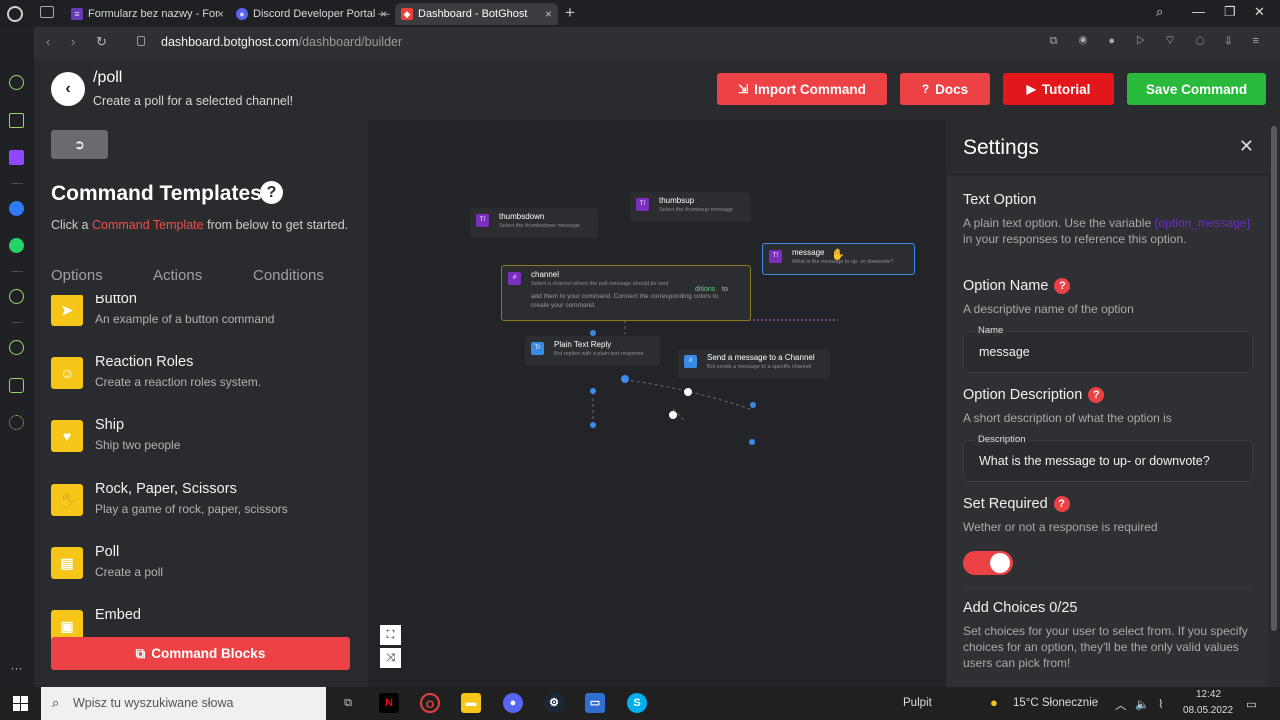 This screenshot has width=1280, height=720. I want to click on back-button: ‹, so click(68, 89).